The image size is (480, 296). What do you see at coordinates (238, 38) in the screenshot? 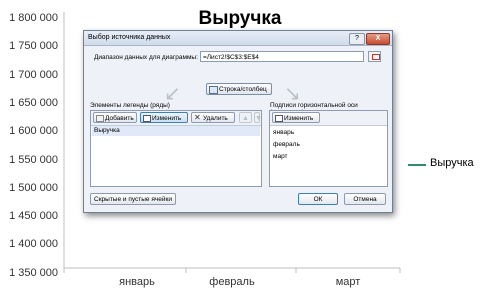
I see `dialog-titlebar: Выбор источника данных ? X` at bounding box center [238, 38].